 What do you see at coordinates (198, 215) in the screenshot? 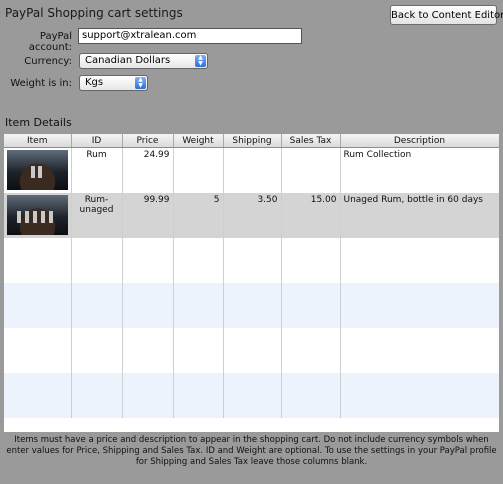
I see `item-weight-cell: 5` at bounding box center [198, 215].